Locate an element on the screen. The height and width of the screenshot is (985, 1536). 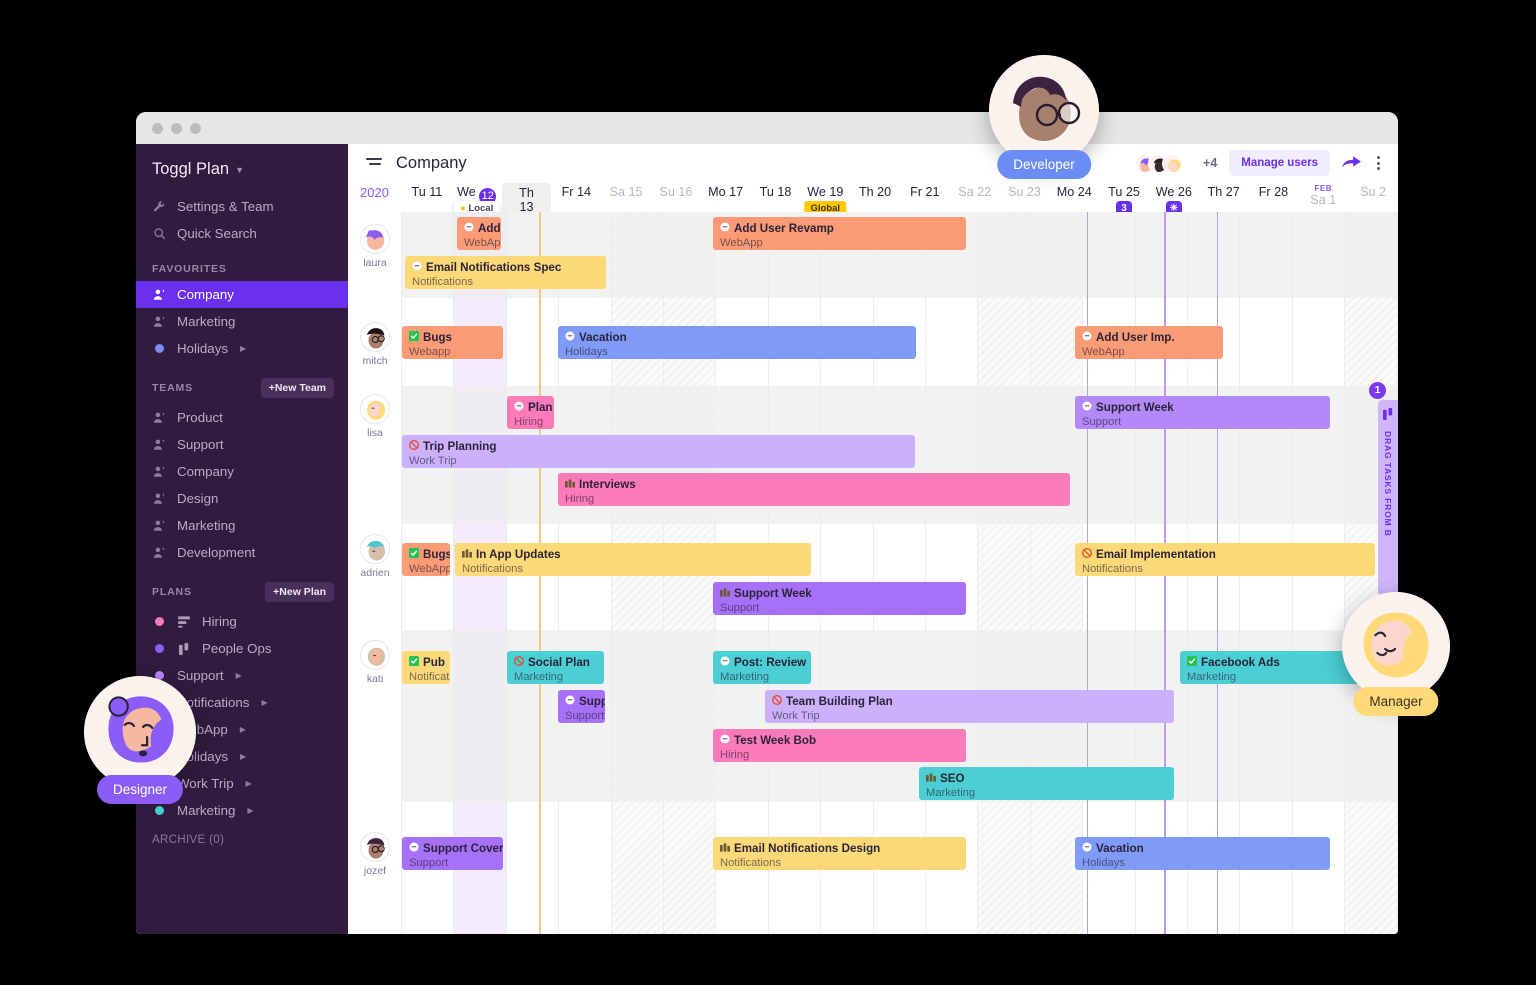
task-bar: Add WebApp is located at coordinates (479, 233).